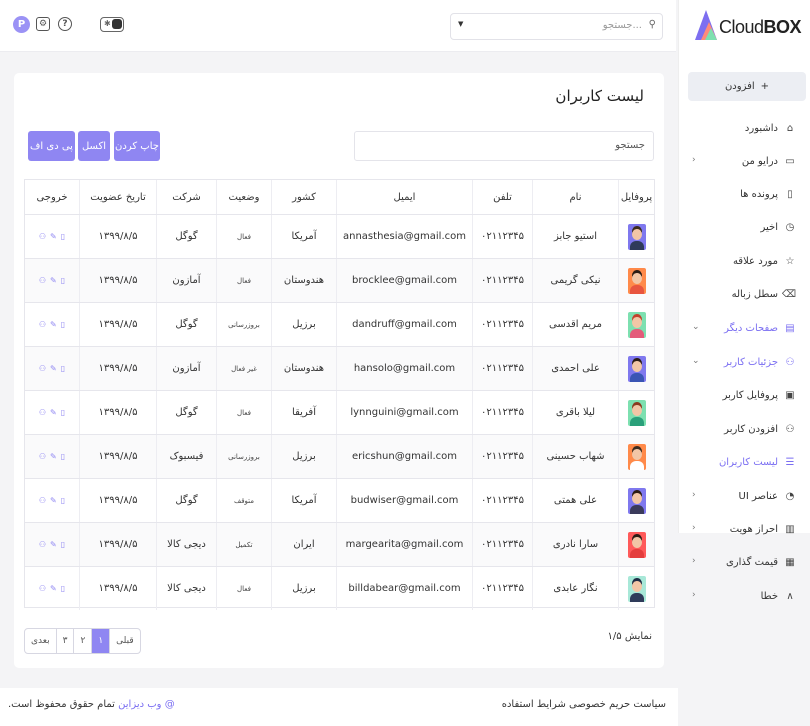 This screenshot has width=810, height=726. What do you see at coordinates (502, 197) in the screenshot?
I see `column-header: تلفن` at bounding box center [502, 197].